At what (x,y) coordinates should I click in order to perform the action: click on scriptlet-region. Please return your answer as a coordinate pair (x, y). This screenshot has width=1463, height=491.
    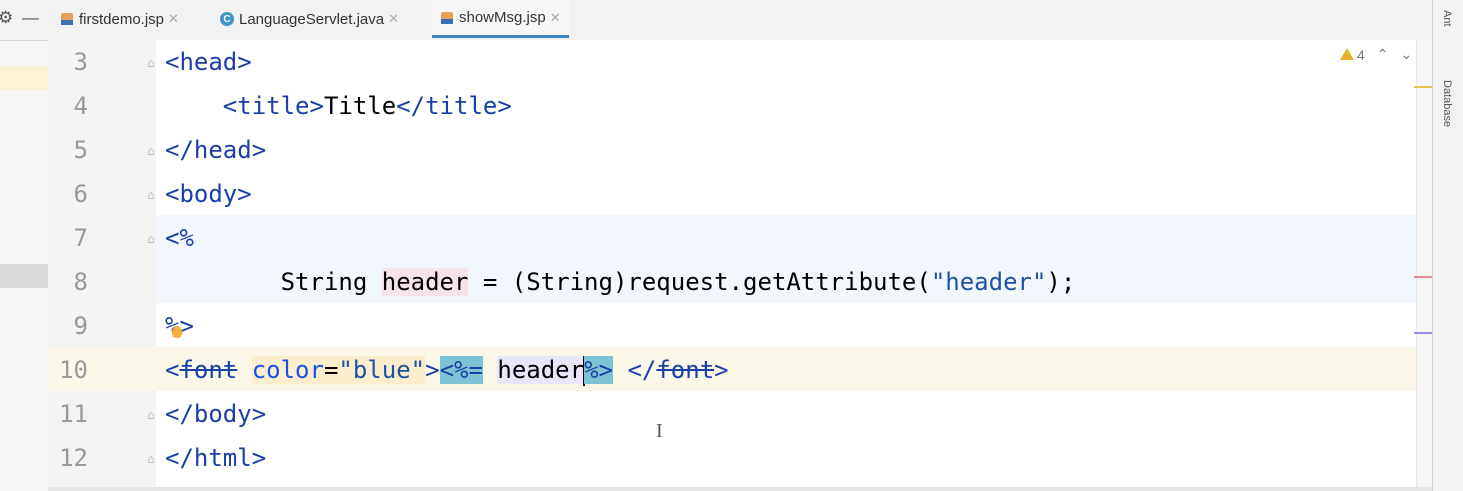
    Looking at the image, I should click on (786, 237).